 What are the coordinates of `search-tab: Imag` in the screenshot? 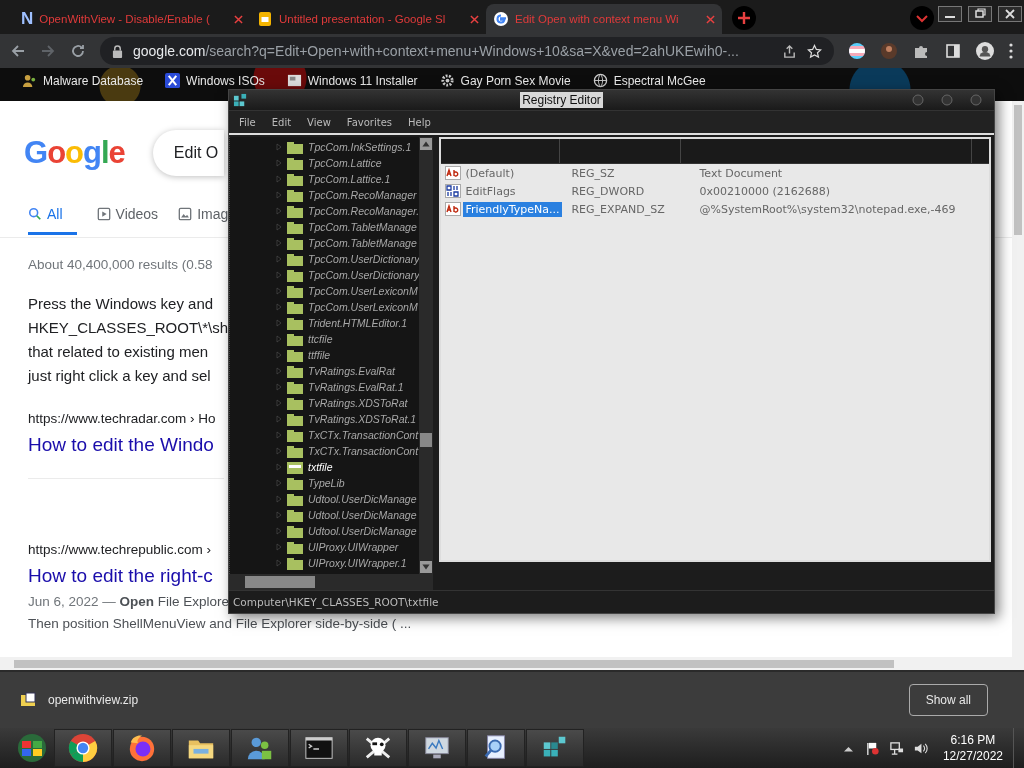 It's located at (203, 220).